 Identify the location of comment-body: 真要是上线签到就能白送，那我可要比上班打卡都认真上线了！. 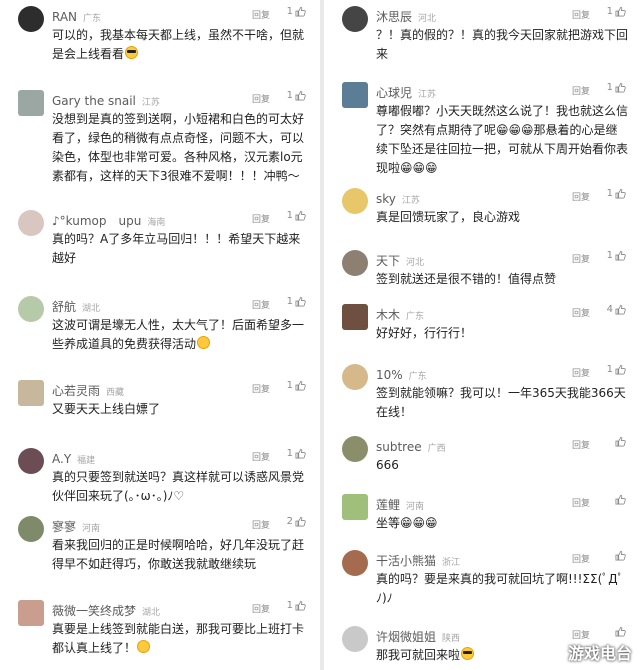
(178, 638).